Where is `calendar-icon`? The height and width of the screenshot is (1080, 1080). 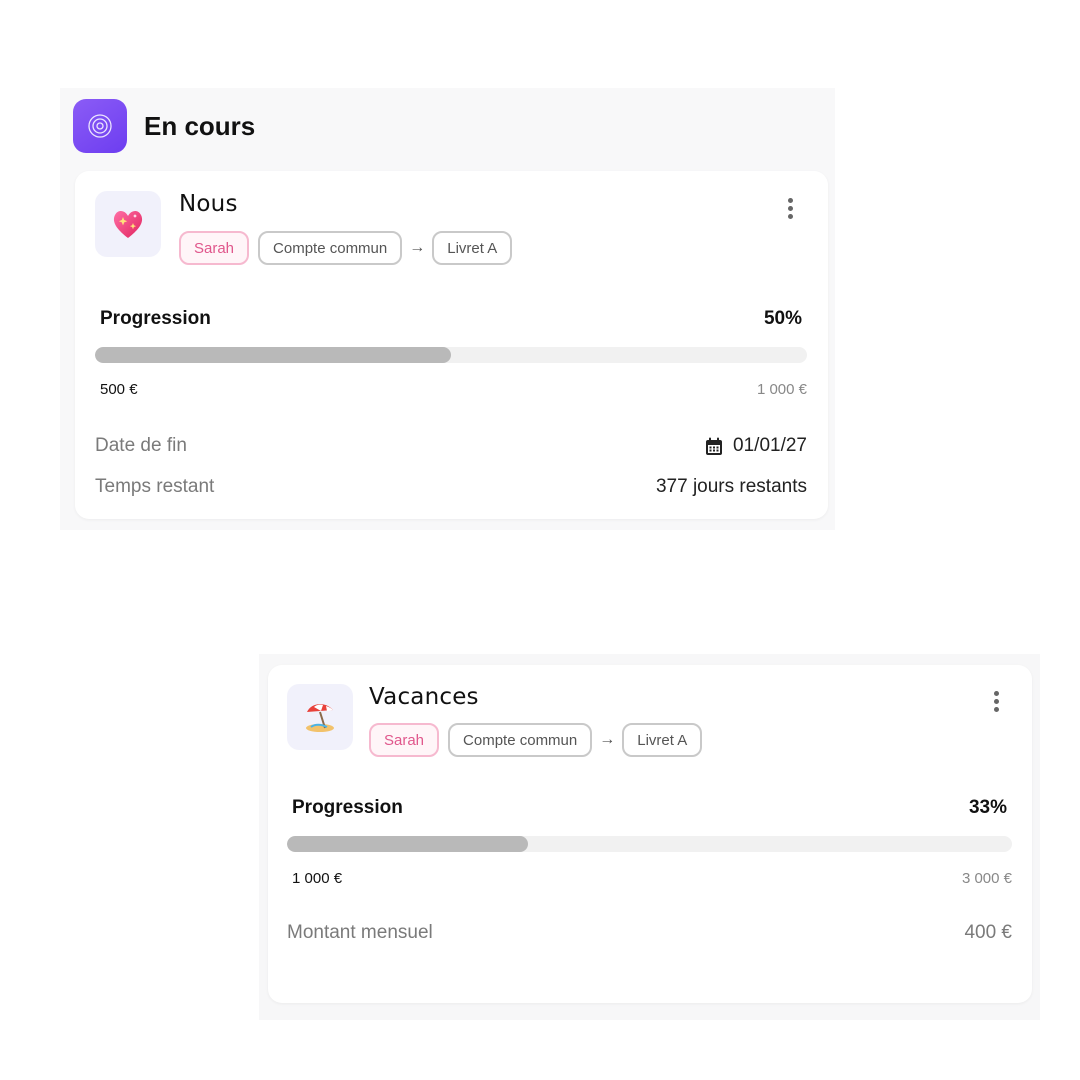
calendar-icon is located at coordinates (714, 446).